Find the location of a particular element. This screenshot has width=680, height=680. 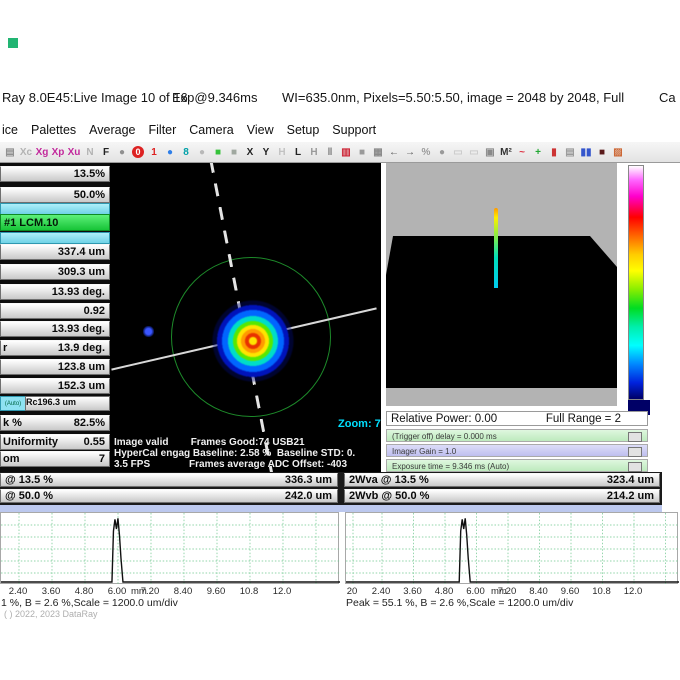

grey-circle-icon: ● is located at coordinates (122, 152).